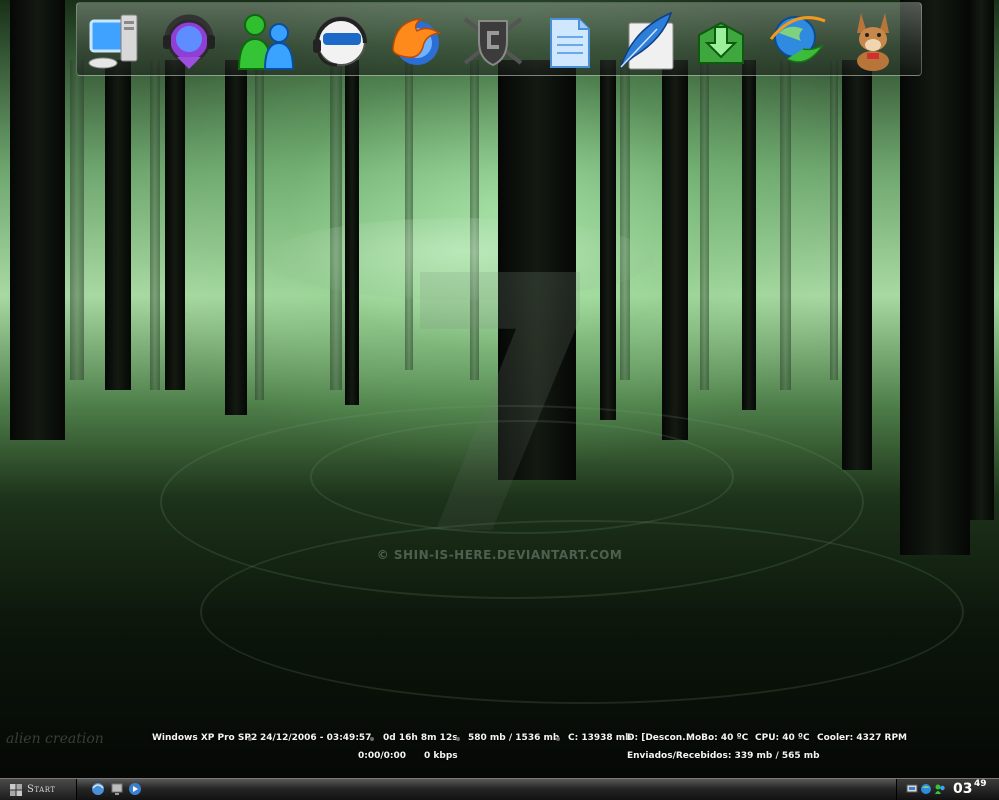 The height and width of the screenshot is (800, 999). What do you see at coordinates (514, 738) in the screenshot?
I see `sysinfo-memory: 580 mb / 1536 mb` at bounding box center [514, 738].